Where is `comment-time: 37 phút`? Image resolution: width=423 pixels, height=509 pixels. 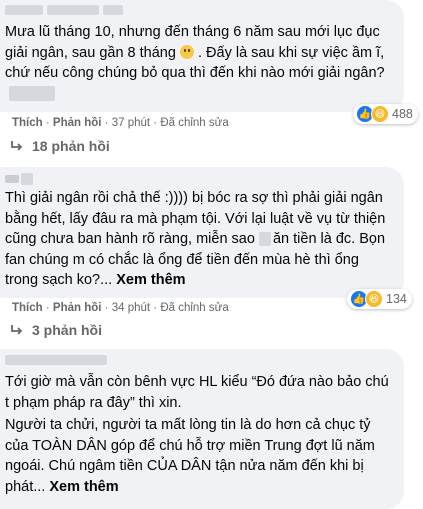
comment-time: 37 phút is located at coordinates (131, 123).